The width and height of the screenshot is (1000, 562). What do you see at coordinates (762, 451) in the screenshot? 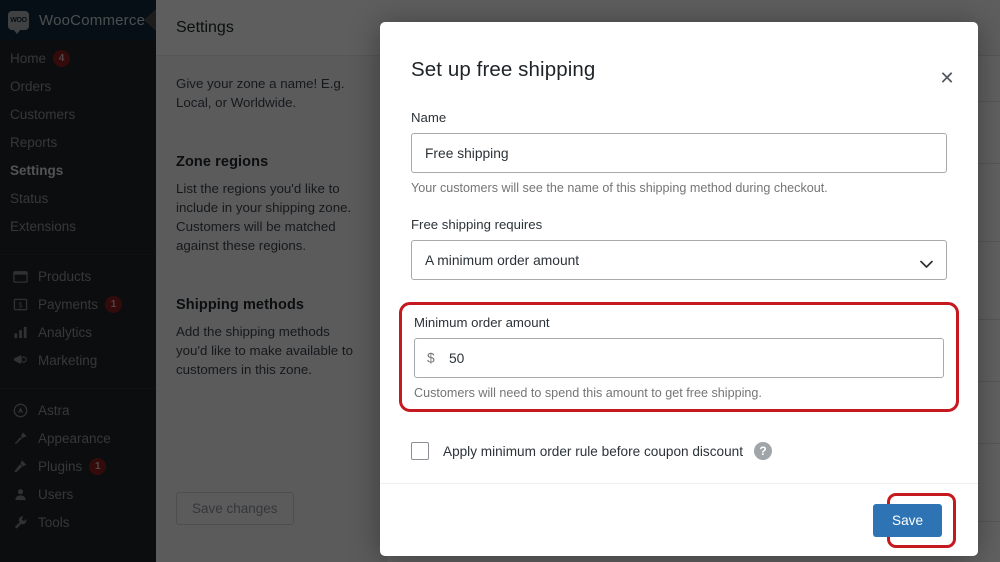
I see `help-icon: ?` at bounding box center [762, 451].